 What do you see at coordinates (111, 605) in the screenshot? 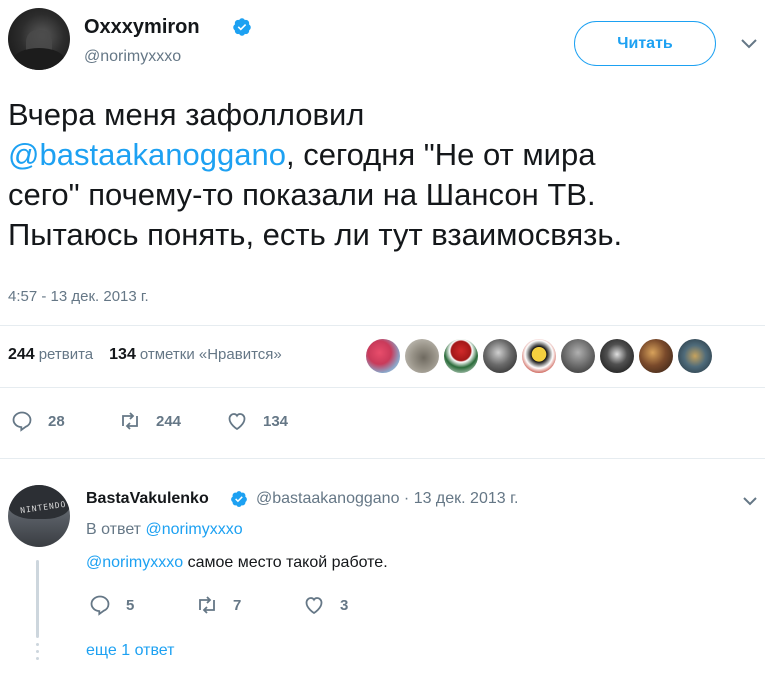
I see `reply-reply-button: 5` at bounding box center [111, 605].